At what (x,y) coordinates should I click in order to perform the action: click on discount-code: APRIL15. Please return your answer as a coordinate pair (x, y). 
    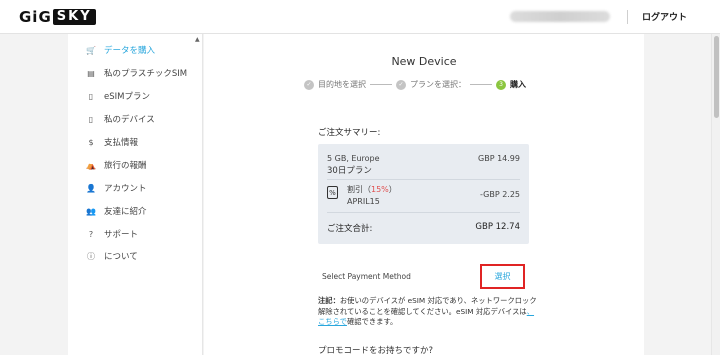
    Looking at the image, I should click on (363, 201).